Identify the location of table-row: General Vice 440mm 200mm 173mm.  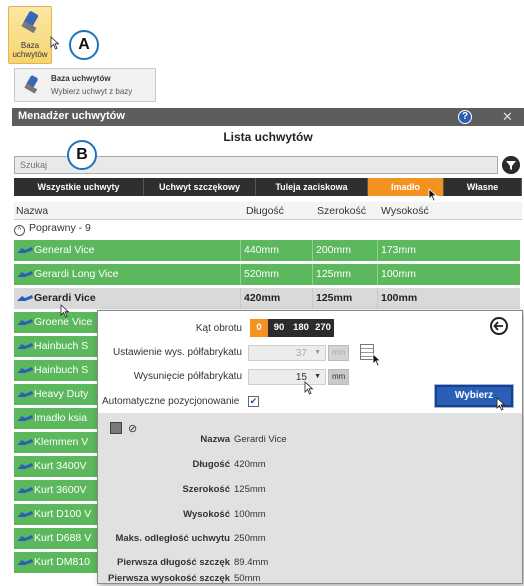
(267, 250).